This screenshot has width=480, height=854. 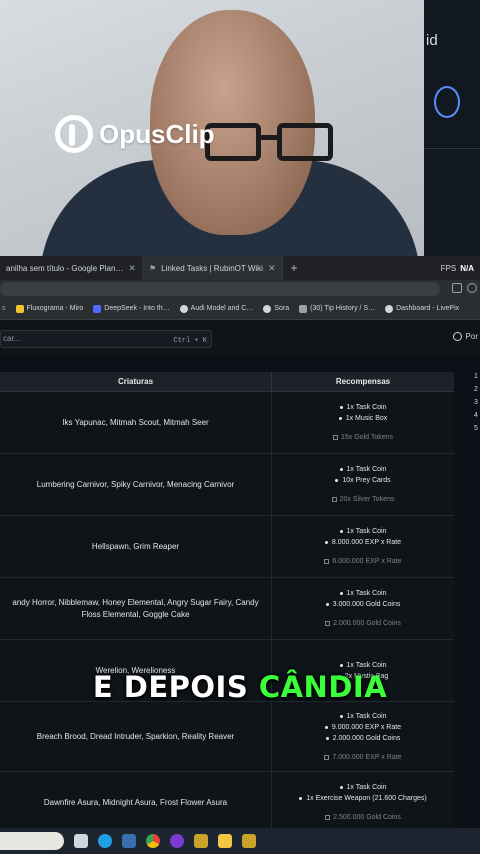 I want to click on reward-item: 2.000.000 Gold Coins, so click(x=362, y=738).